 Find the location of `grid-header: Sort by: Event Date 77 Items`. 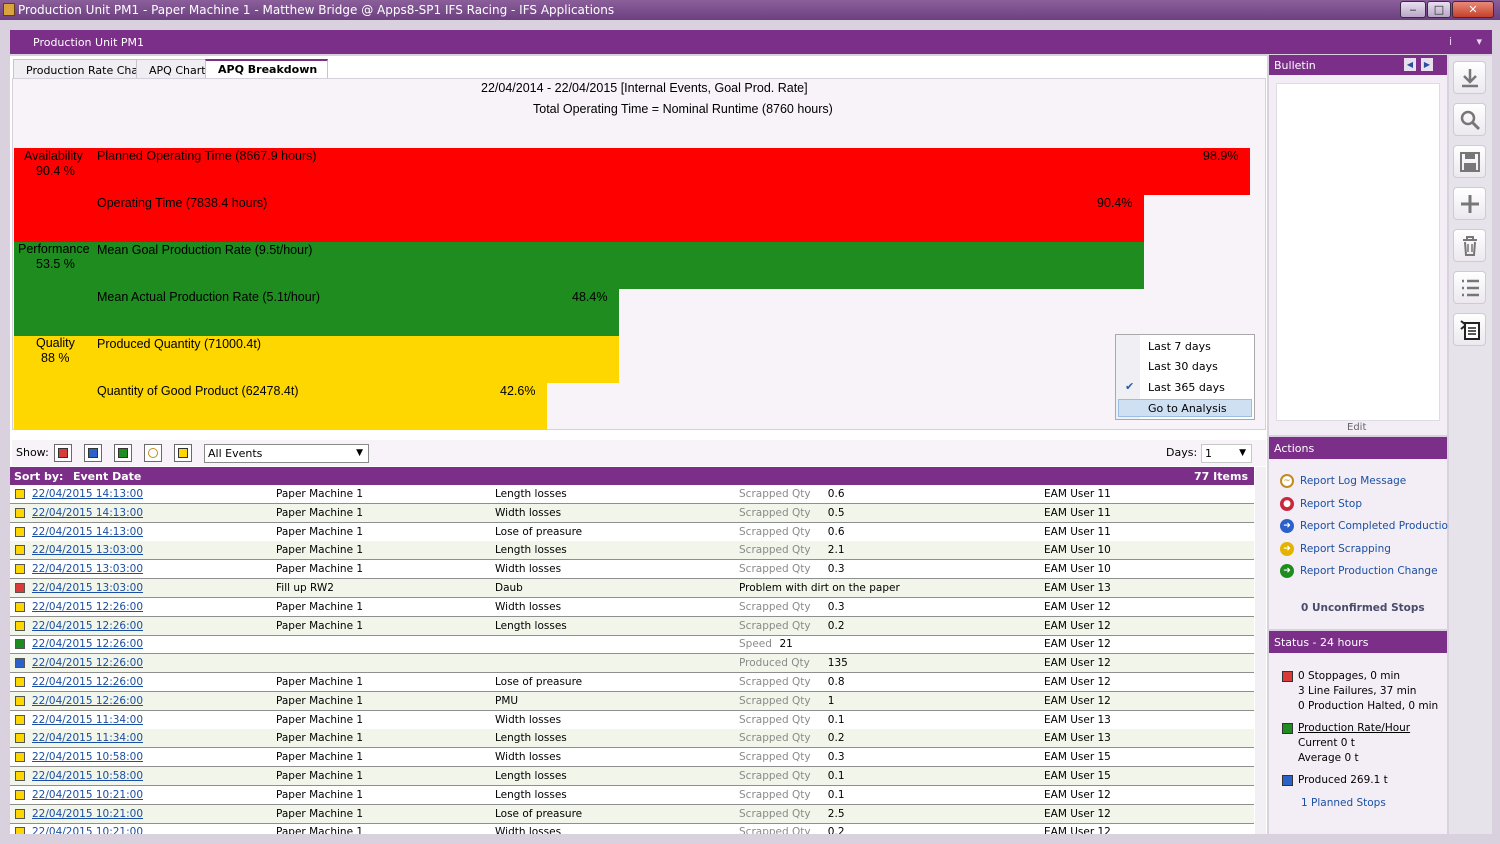

grid-header: Sort by: Event Date 77 Items is located at coordinates (632, 476).